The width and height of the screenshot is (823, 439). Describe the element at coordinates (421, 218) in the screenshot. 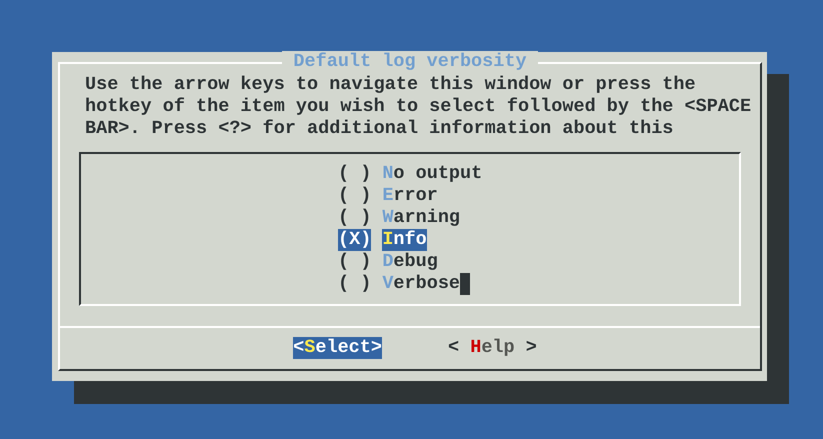

I see `option-label: Warning` at that location.